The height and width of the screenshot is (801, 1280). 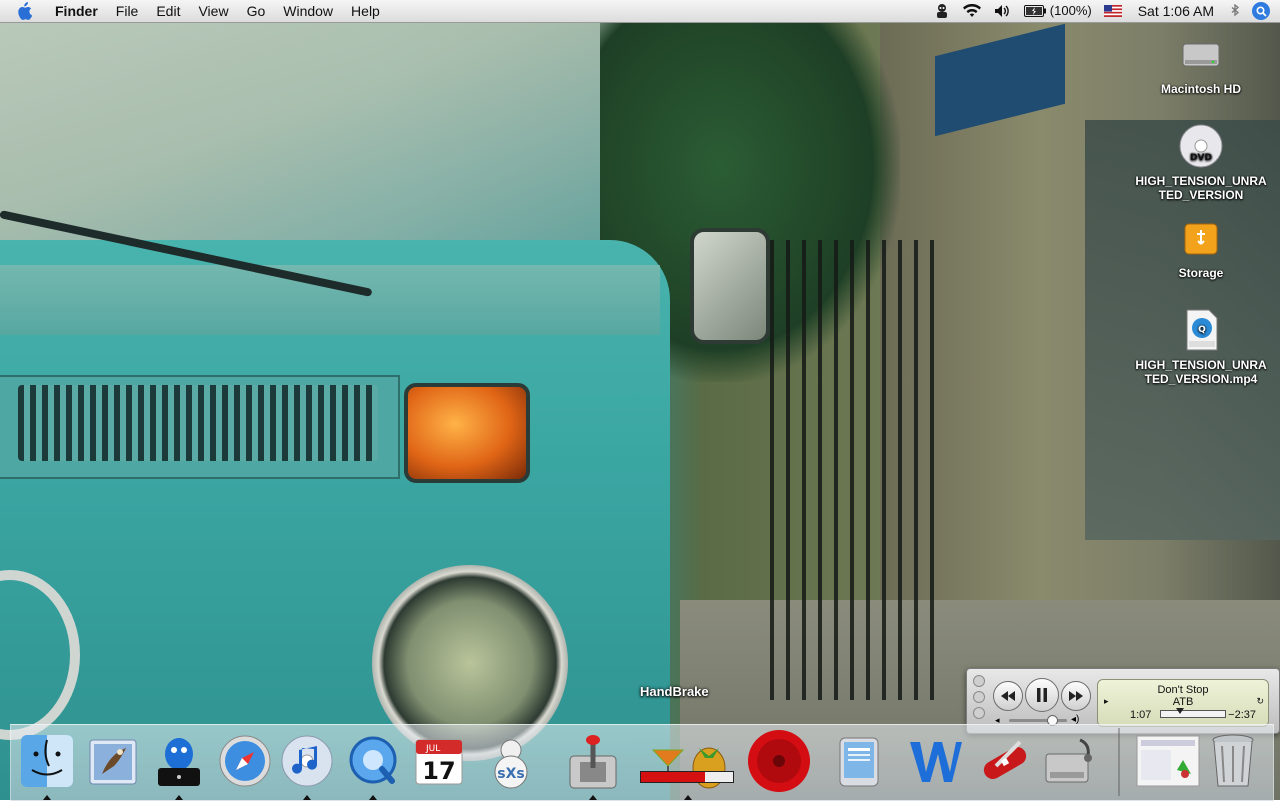 I want to click on next-track-button, so click(x=1076, y=696).